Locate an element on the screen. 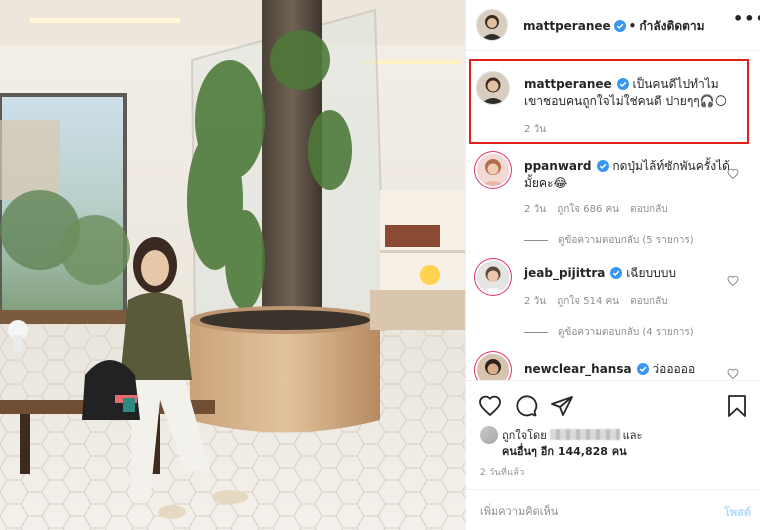  comment-body: ว่อออออ is located at coordinates (674, 369).